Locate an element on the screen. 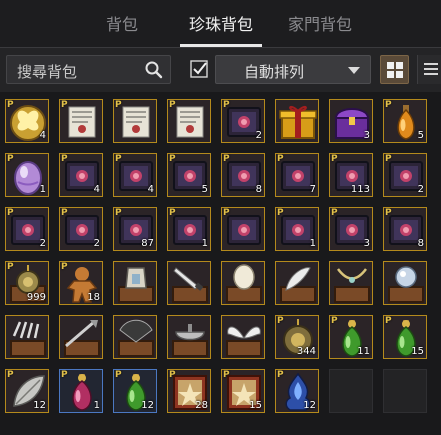 This screenshot has height=435, width=441. inventory-slot: P 113 is located at coordinates (351, 175).